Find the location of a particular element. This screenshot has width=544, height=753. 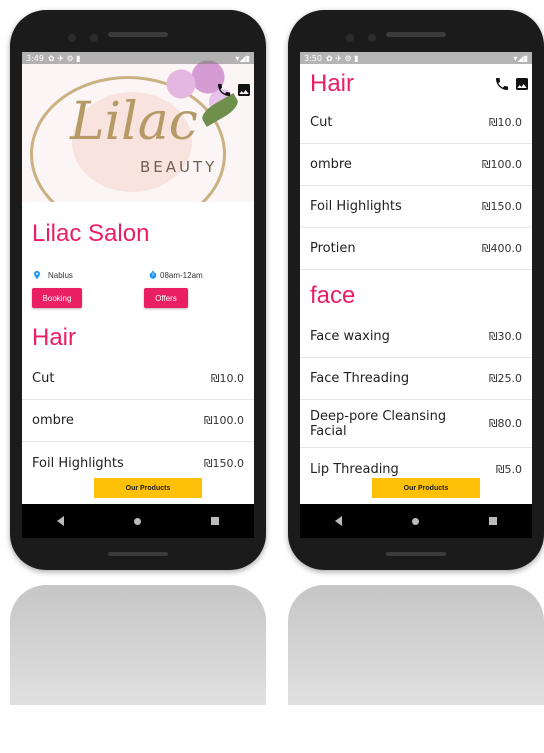

service-price: ₪5.0 is located at coordinates (508, 469).